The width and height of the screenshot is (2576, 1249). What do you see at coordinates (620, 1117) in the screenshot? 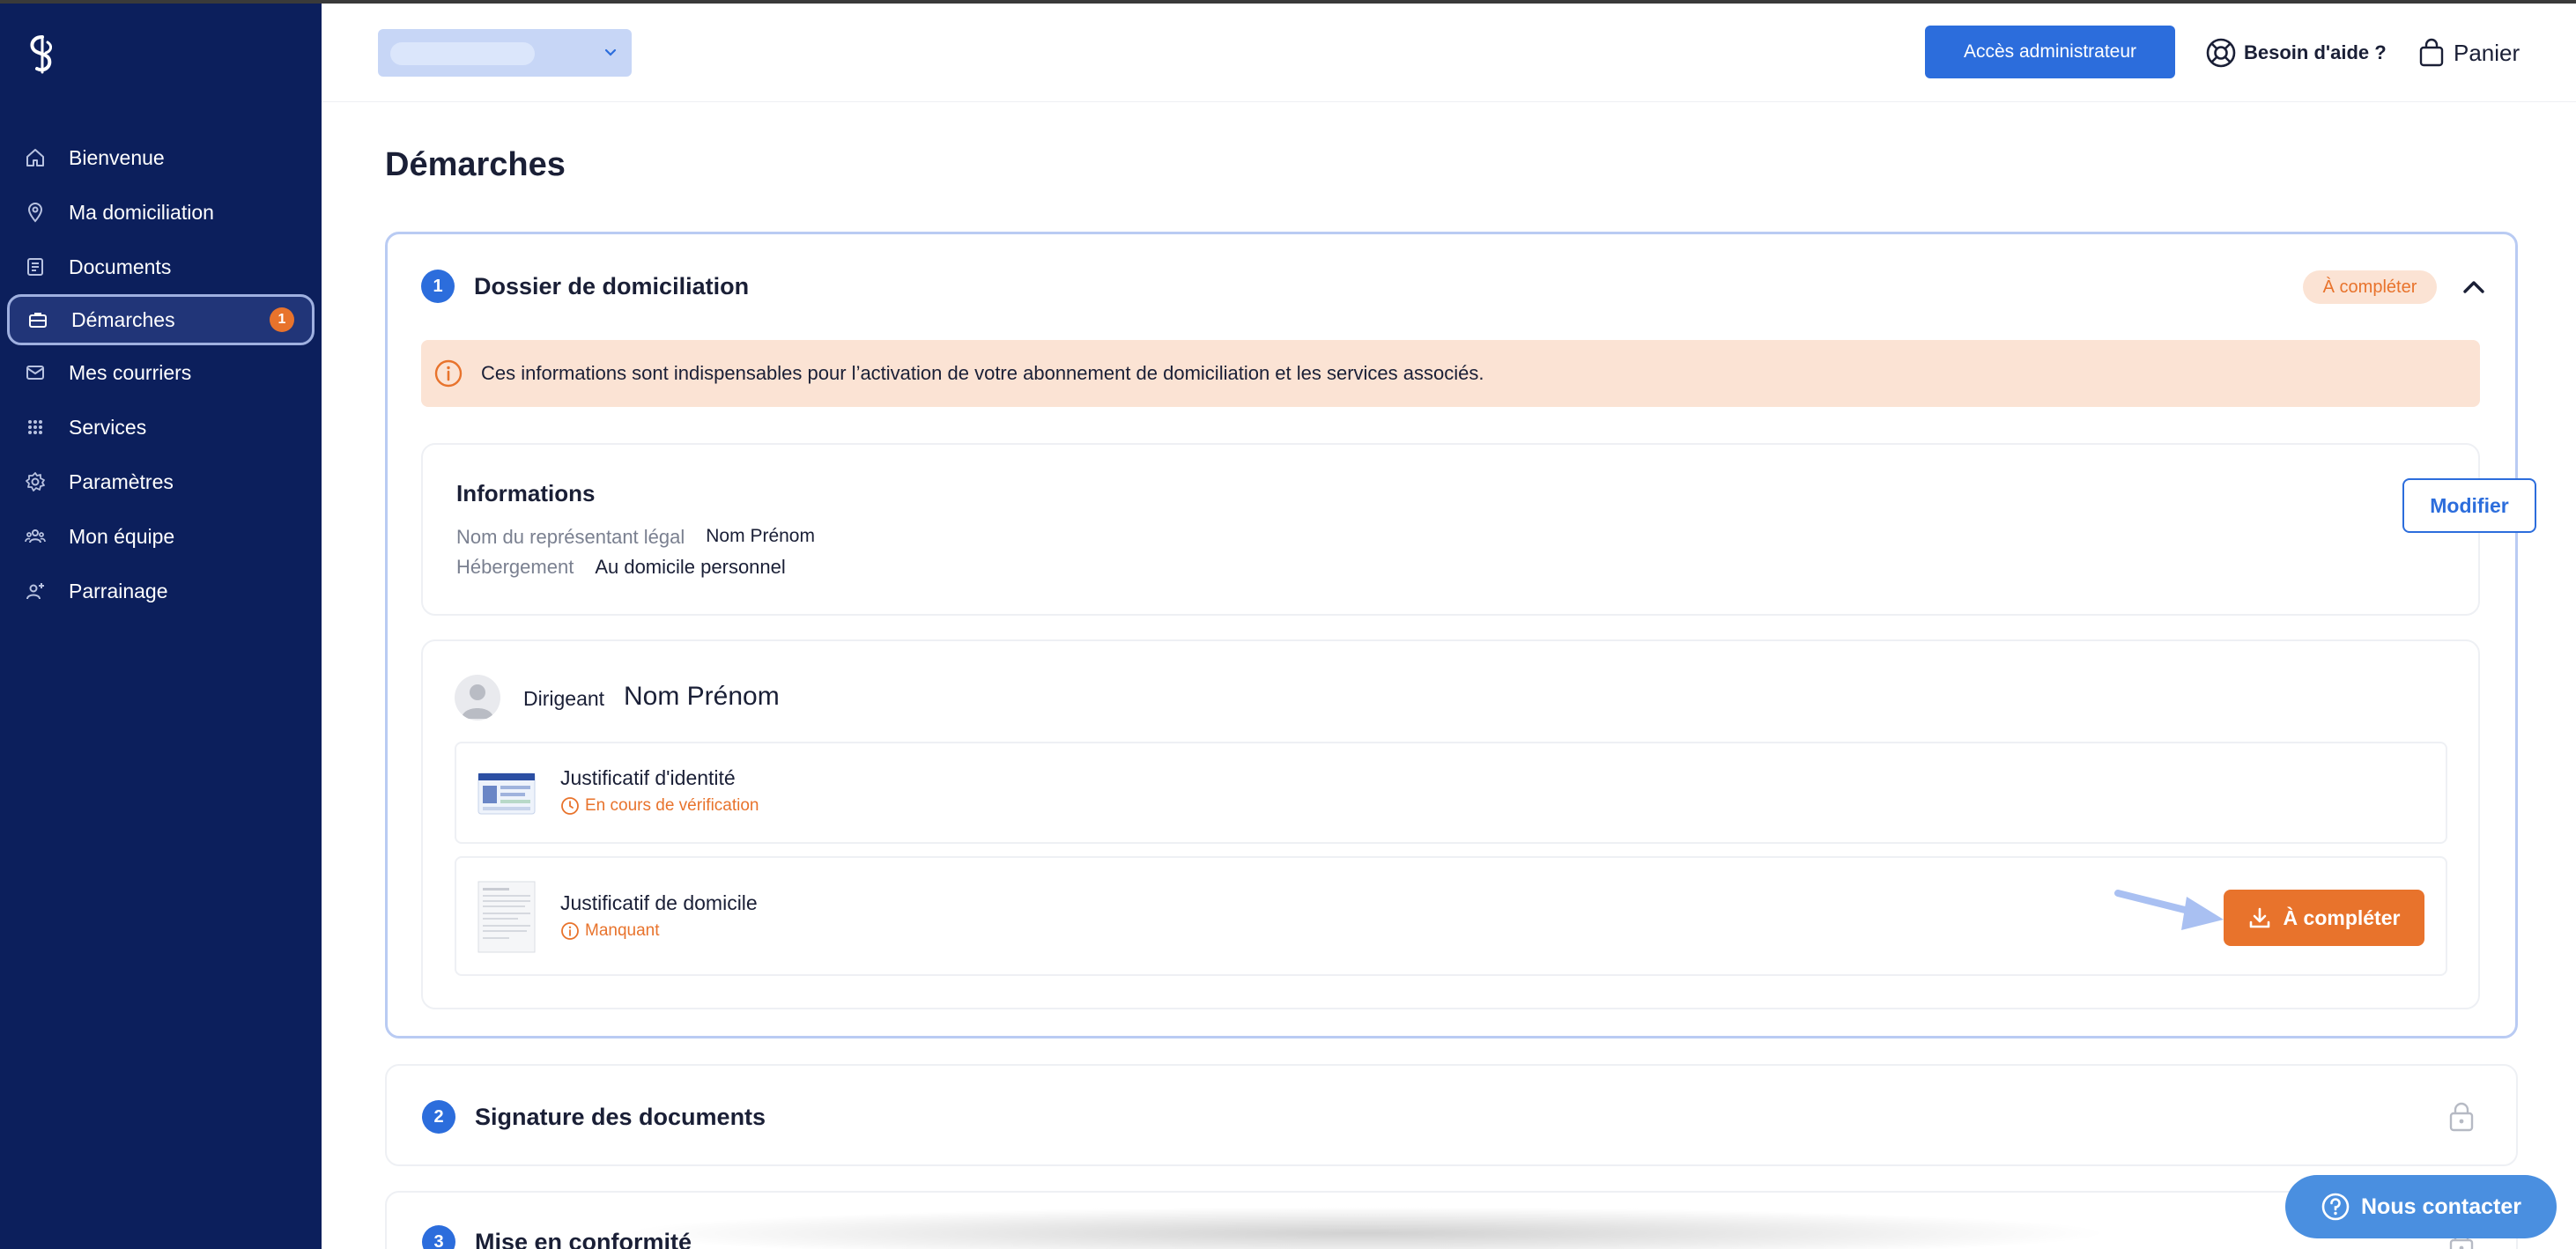
I see `step-title: Signature des documents` at bounding box center [620, 1117].